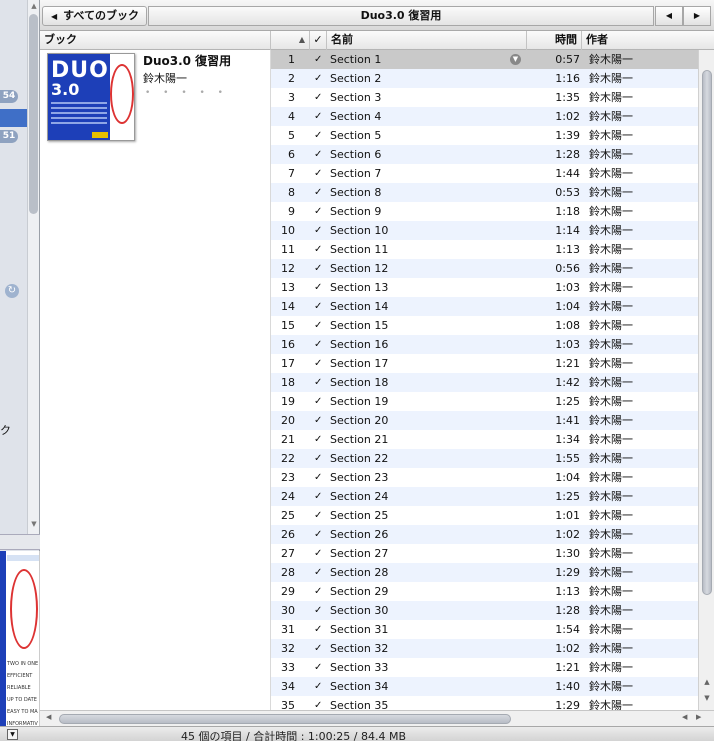 Image resolution: width=714 pixels, height=741 pixels. Describe the element at coordinates (484, 192) in the screenshot. I see `track-row: 8 ✓ Section 8 0:53 鈴木陽一` at that location.